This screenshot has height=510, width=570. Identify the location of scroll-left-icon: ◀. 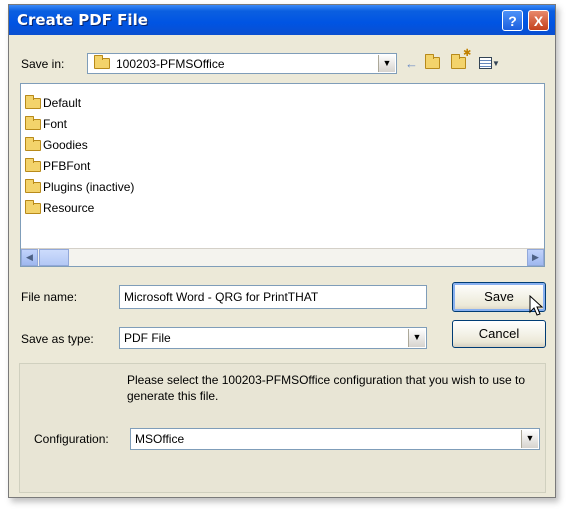
(29, 257).